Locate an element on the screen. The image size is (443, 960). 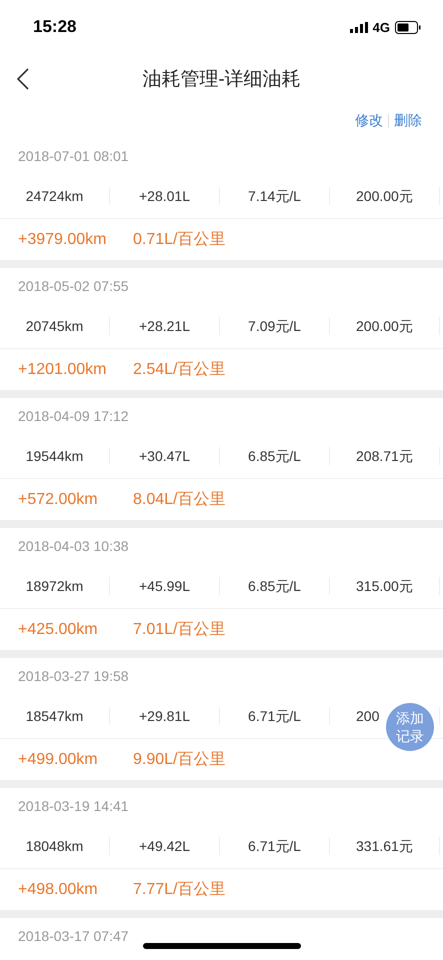
record-value: 208.71元 is located at coordinates (384, 456).